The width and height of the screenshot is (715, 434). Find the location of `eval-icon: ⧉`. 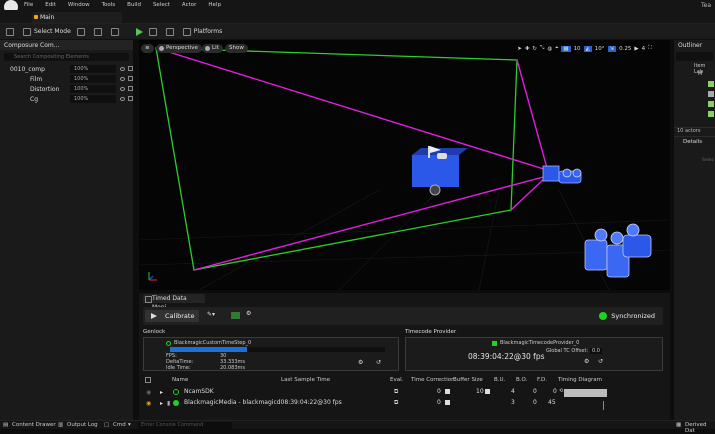

eval-icon: ⧉ is located at coordinates (396, 403).